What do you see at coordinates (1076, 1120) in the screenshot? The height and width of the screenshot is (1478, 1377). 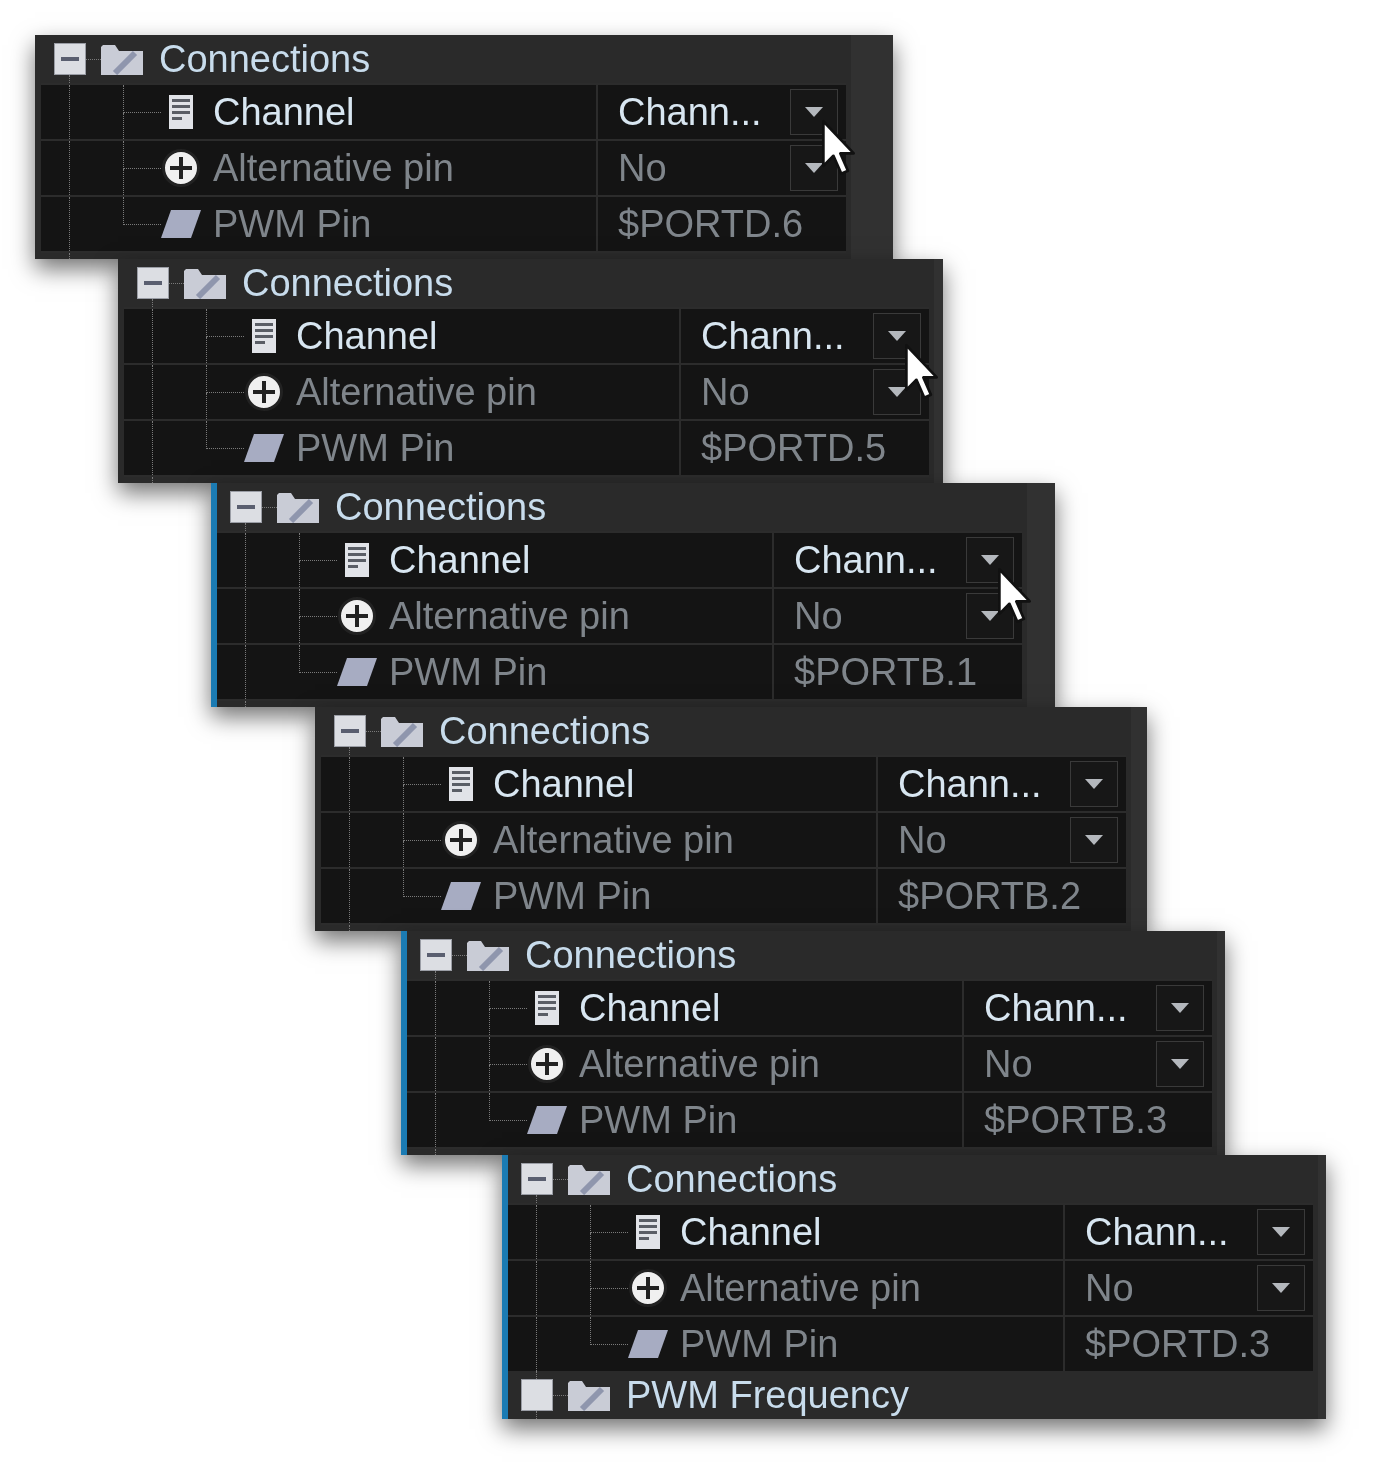 I see `property-value: $PORTB.3` at bounding box center [1076, 1120].